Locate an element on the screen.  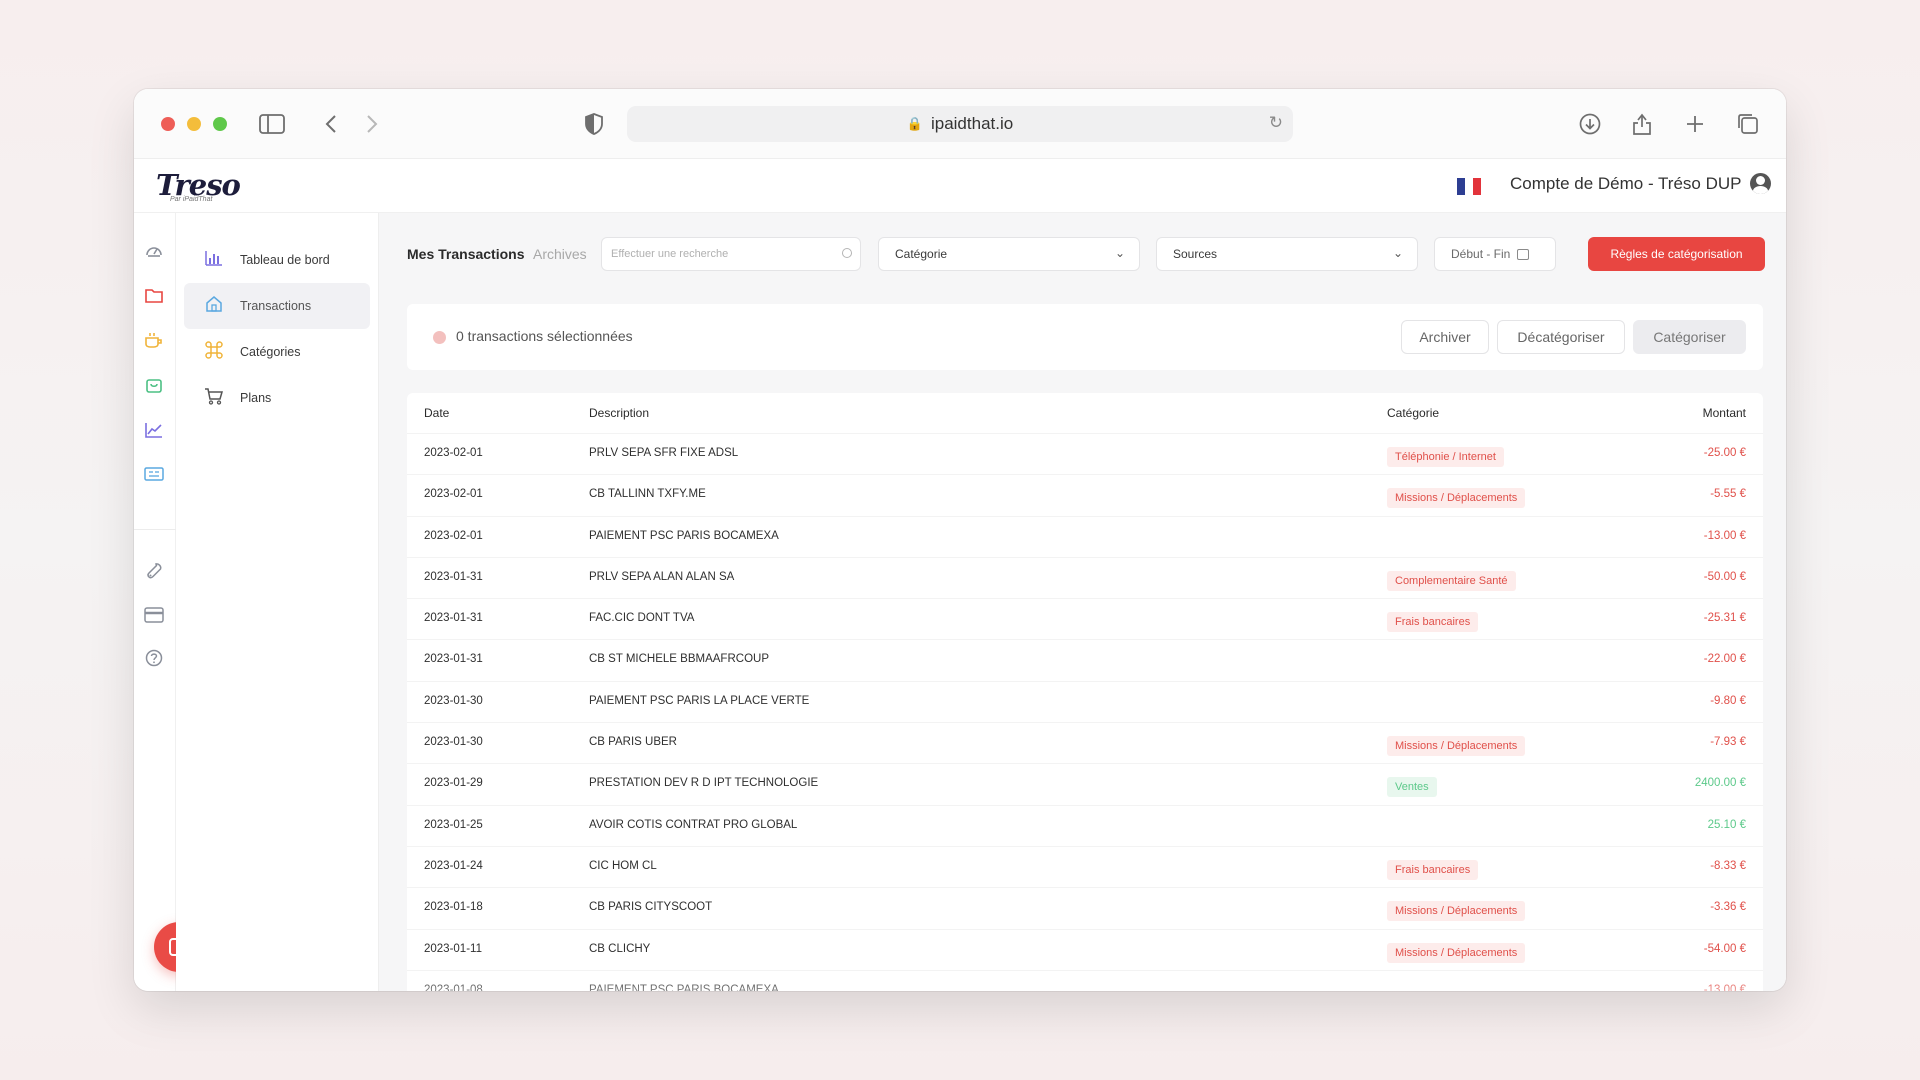
cell-date: 2023-01-29 is located at coordinates (453, 783).